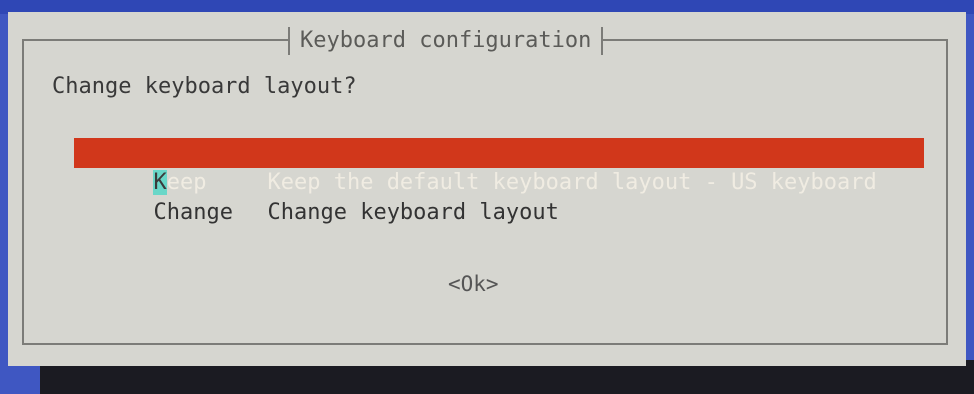 The height and width of the screenshot is (394, 974). Describe the element at coordinates (446, 41) in the screenshot. I see `dialog-title: Keyboard configuration` at that location.